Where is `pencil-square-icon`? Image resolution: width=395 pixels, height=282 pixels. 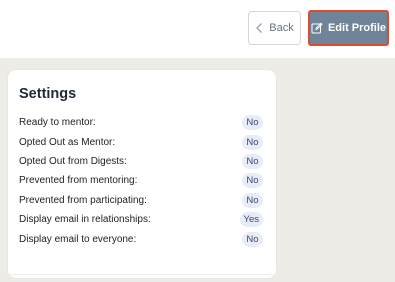
pencil-square-icon is located at coordinates (317, 28).